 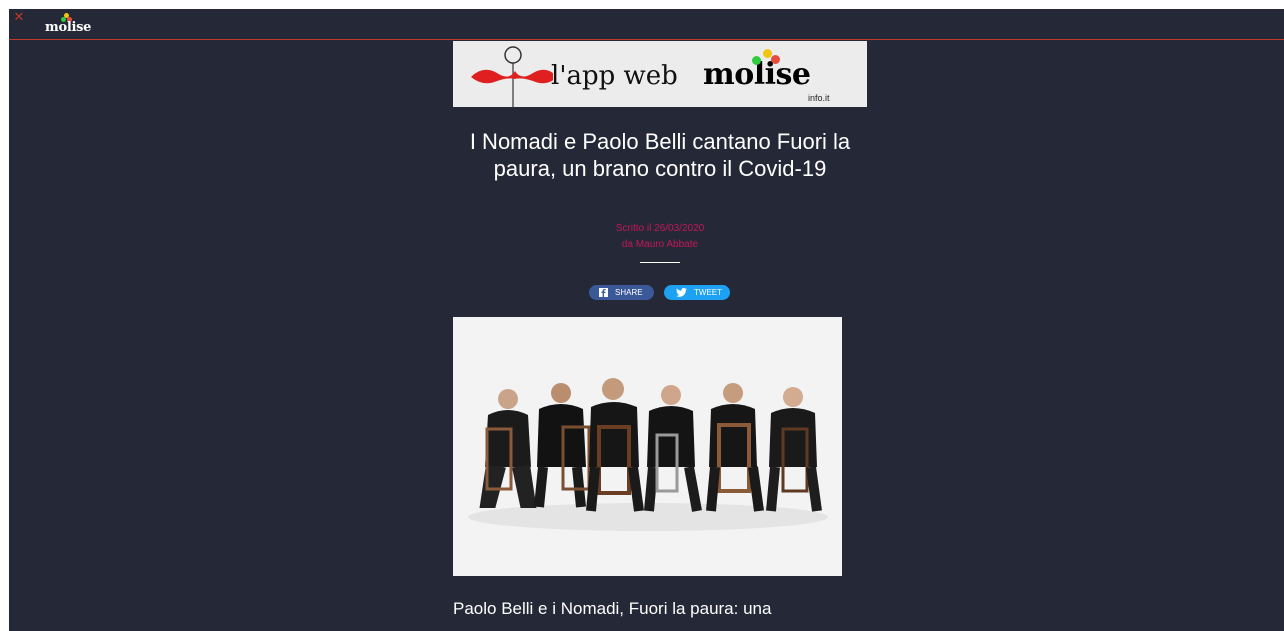 What do you see at coordinates (681, 292) in the screenshot?
I see `twitter-icon` at bounding box center [681, 292].